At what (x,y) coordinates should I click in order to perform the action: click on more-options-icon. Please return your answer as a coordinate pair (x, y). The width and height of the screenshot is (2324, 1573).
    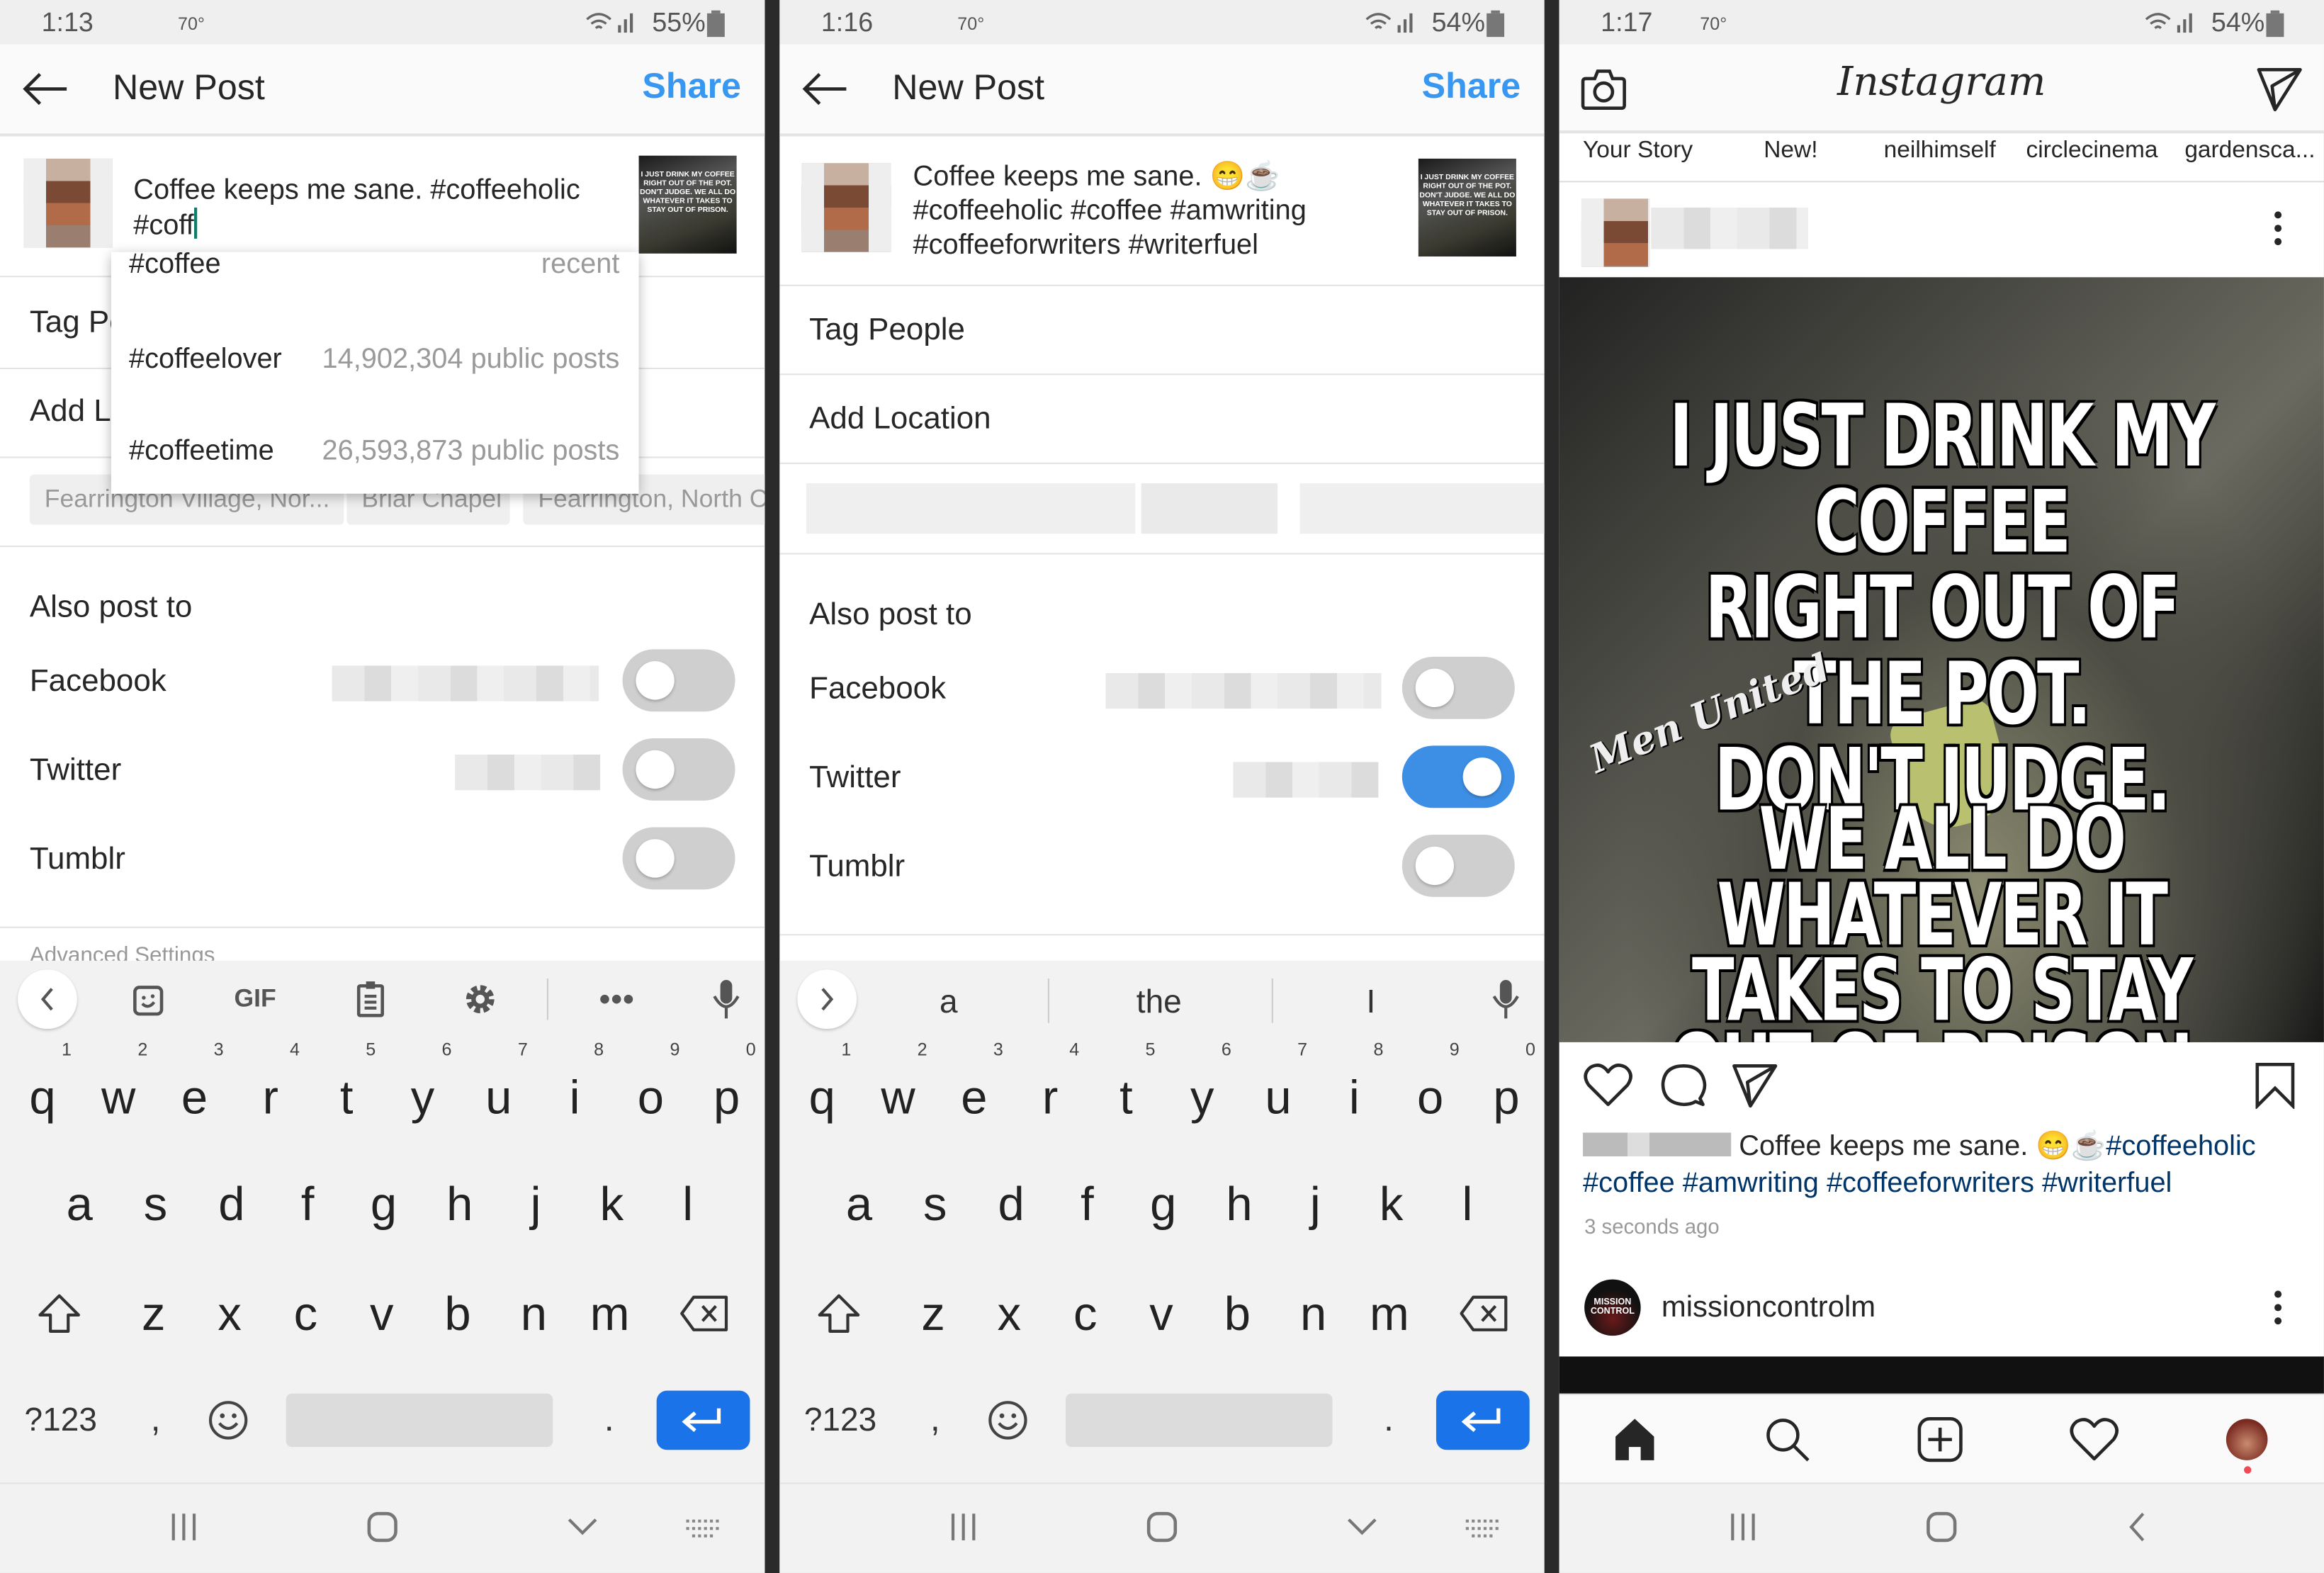
    Looking at the image, I should click on (2278, 1307).